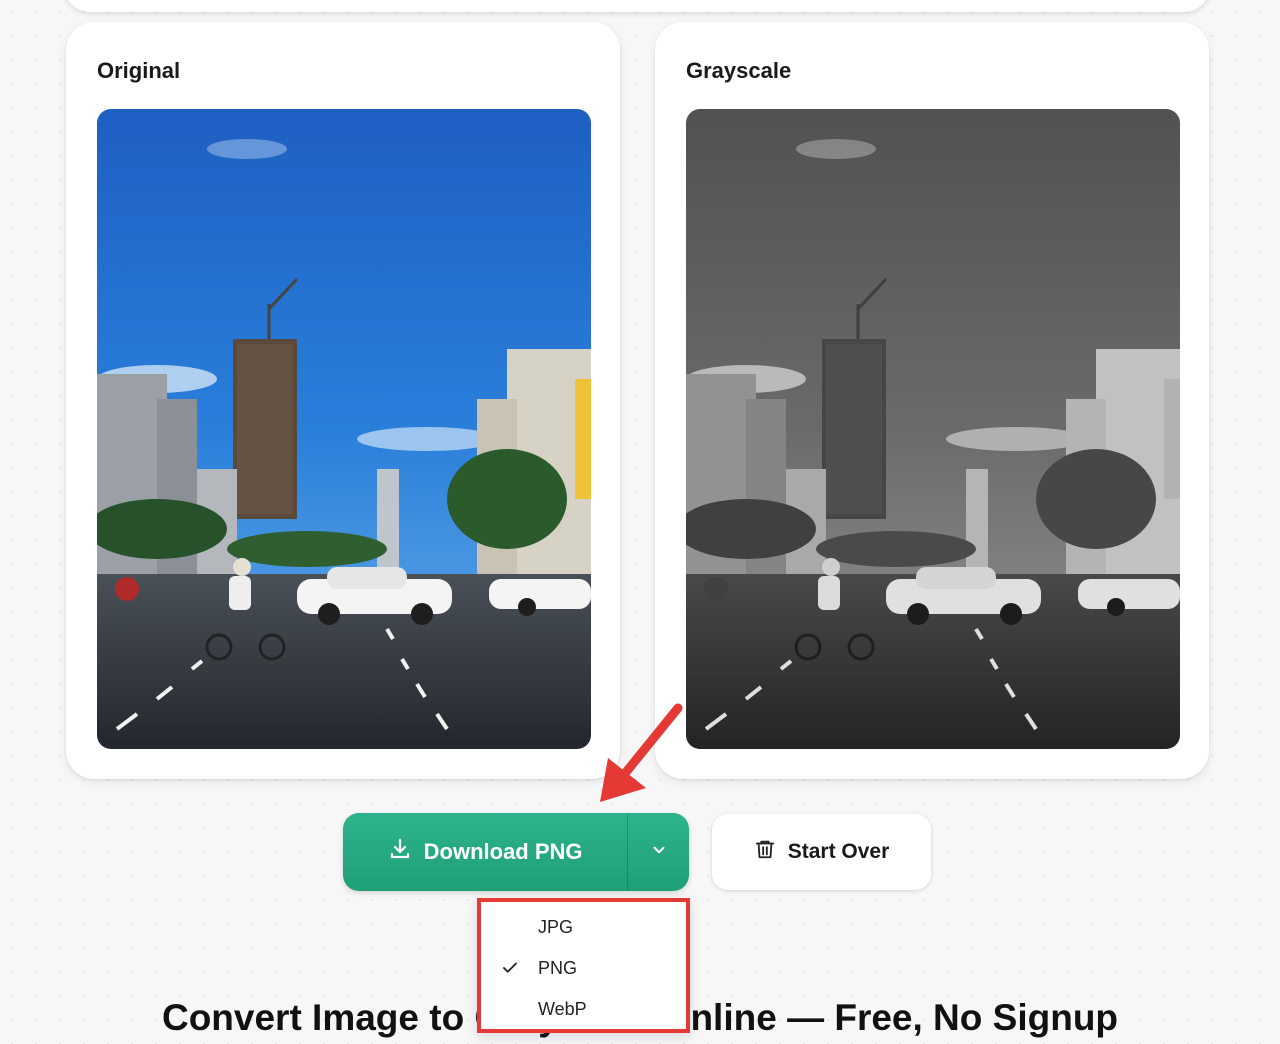 This screenshot has width=1280, height=1044. What do you see at coordinates (641, 752) in the screenshot?
I see `annotation-arrow-icon` at bounding box center [641, 752].